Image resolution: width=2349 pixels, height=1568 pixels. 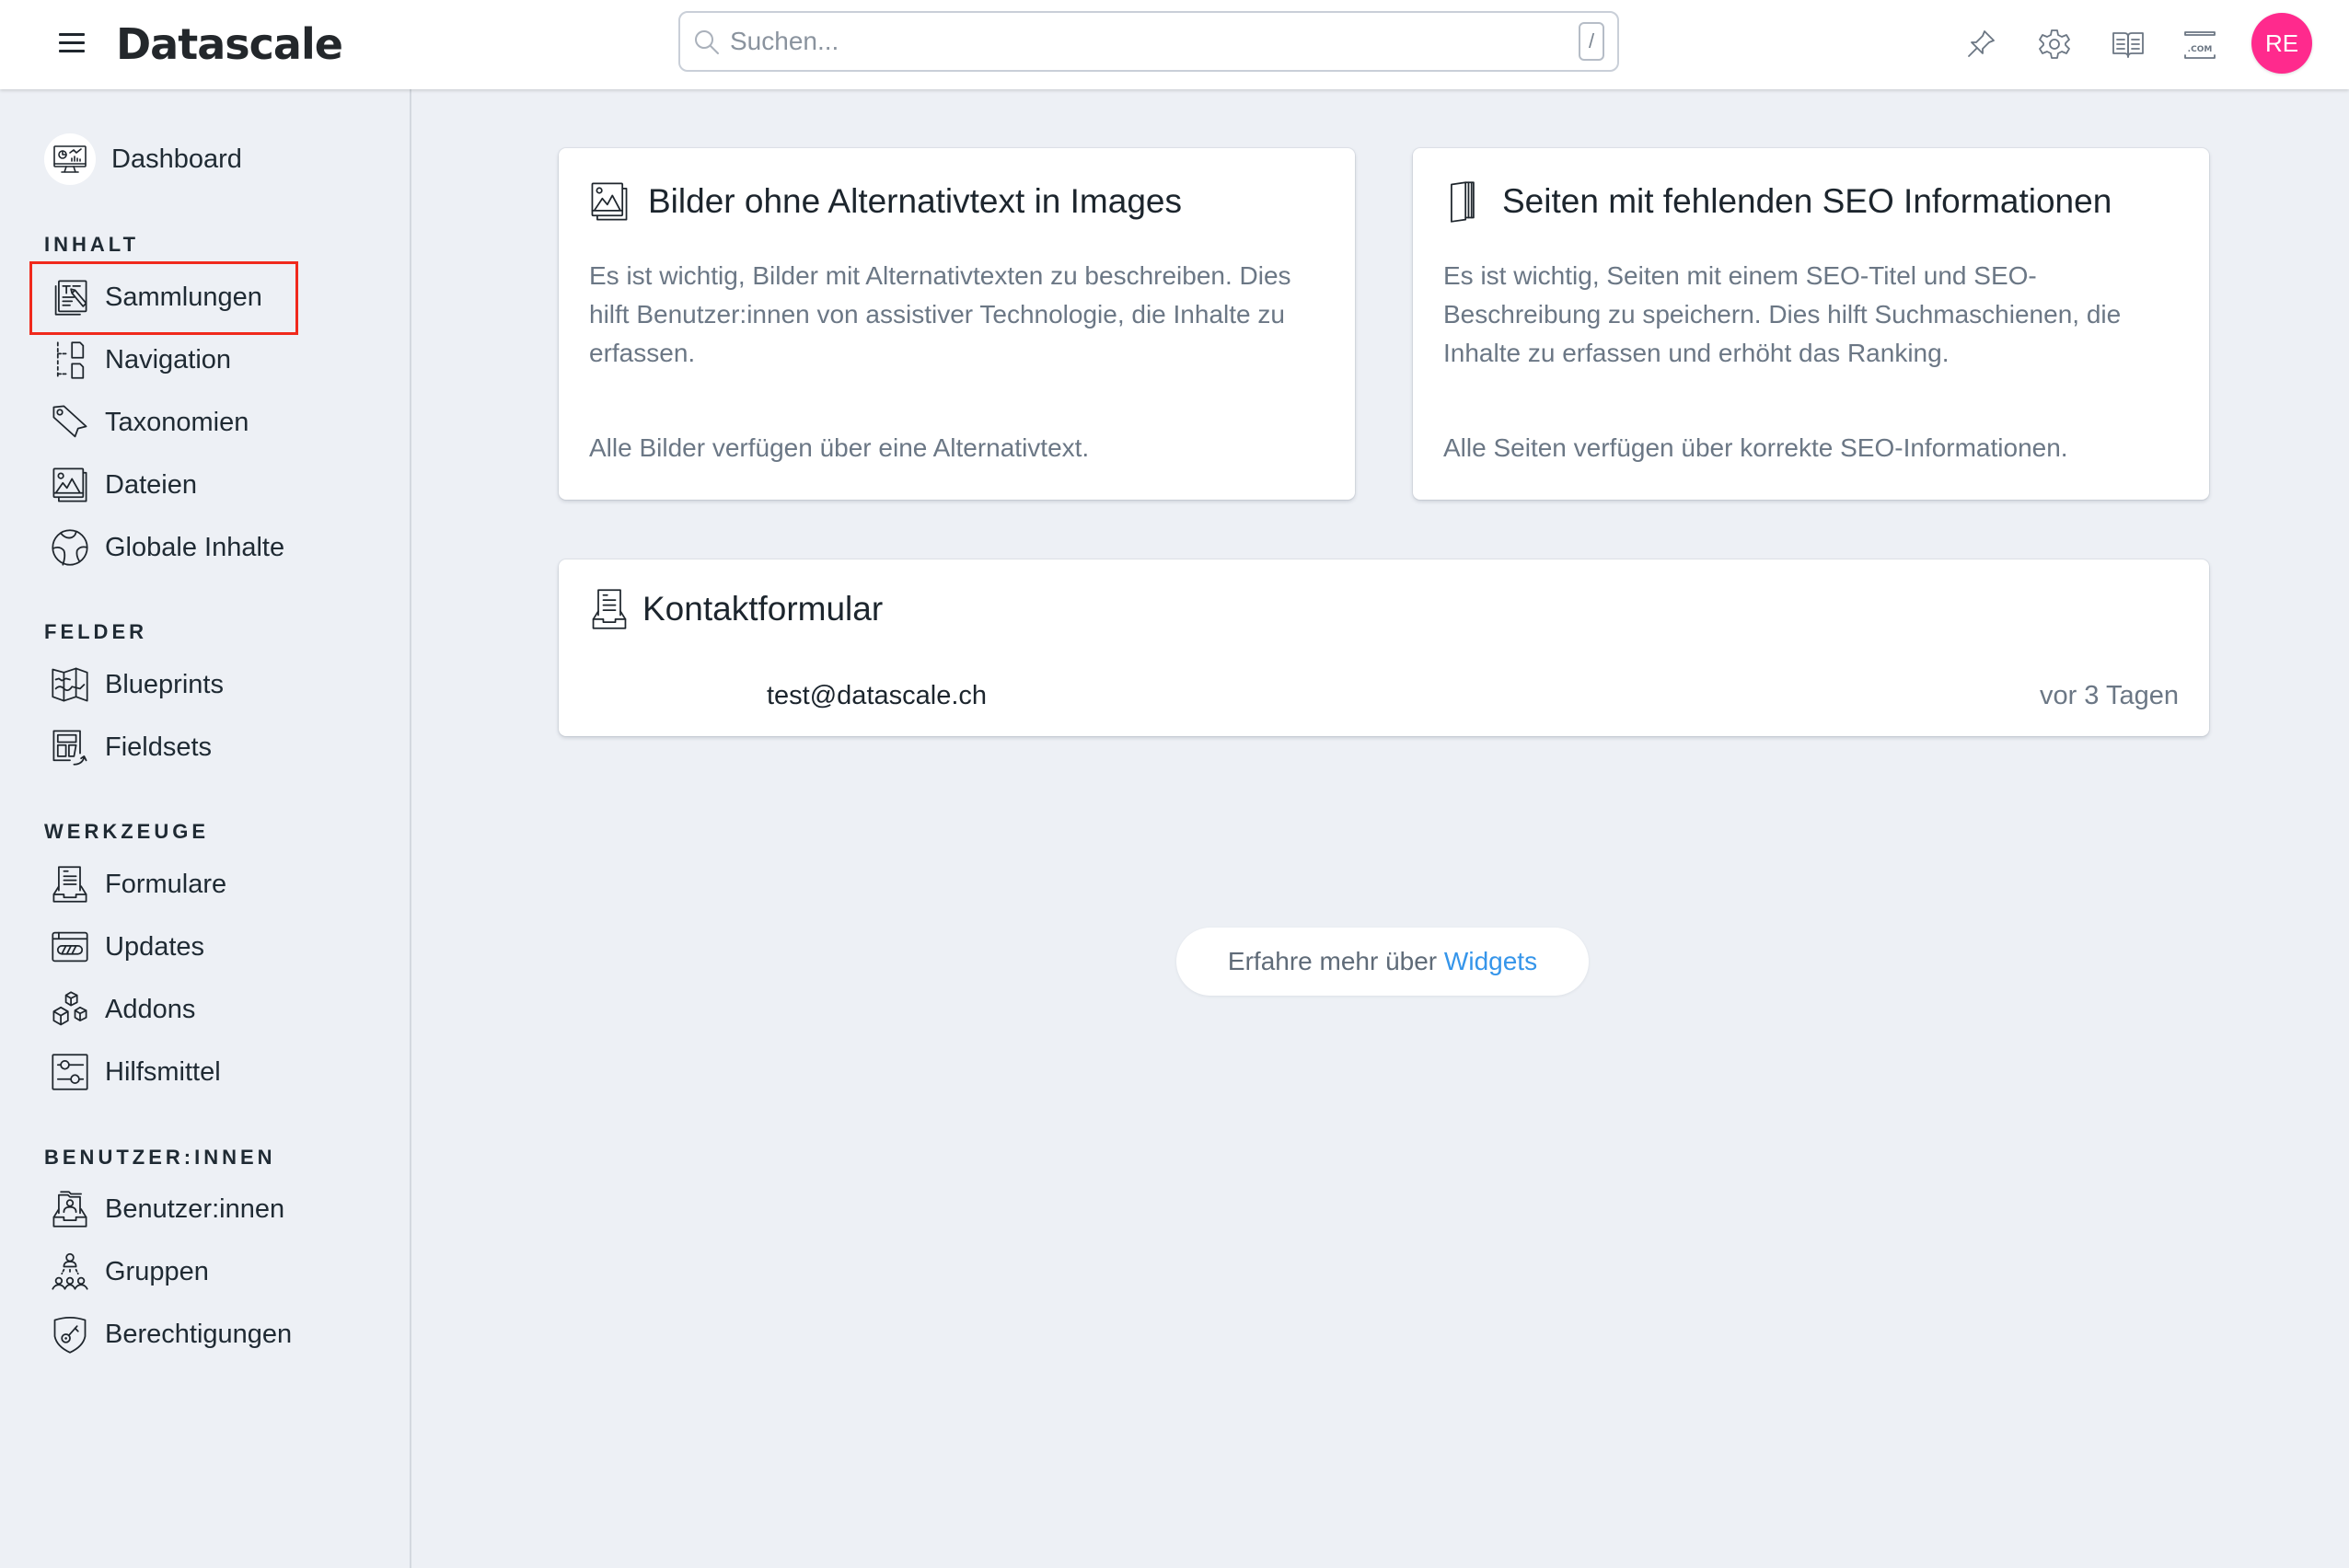 I want to click on sidebar-item-label: Benutzer:innen, so click(x=195, y=1208).